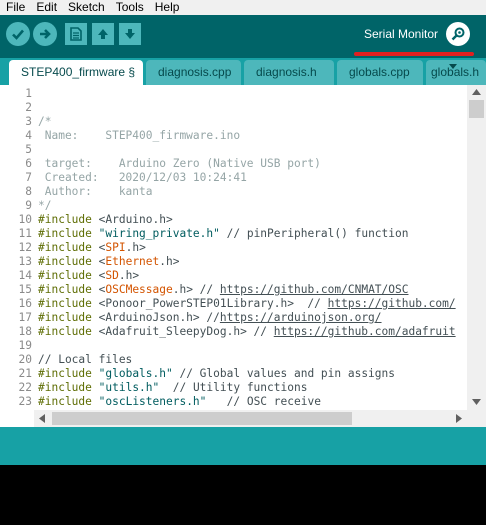 The width and height of the screenshot is (486, 525). I want to click on line-number: 5, so click(28, 149).